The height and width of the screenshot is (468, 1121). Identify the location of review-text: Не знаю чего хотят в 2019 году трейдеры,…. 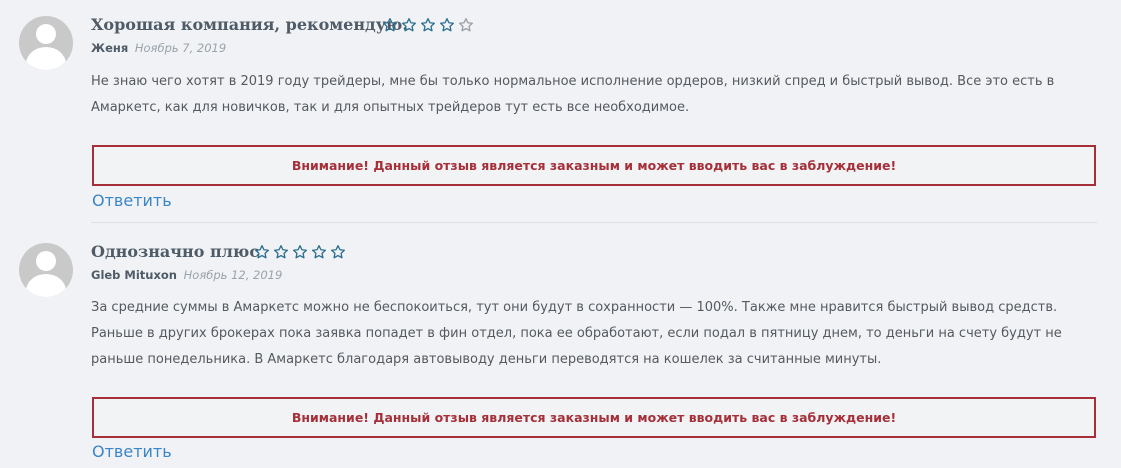
(573, 94).